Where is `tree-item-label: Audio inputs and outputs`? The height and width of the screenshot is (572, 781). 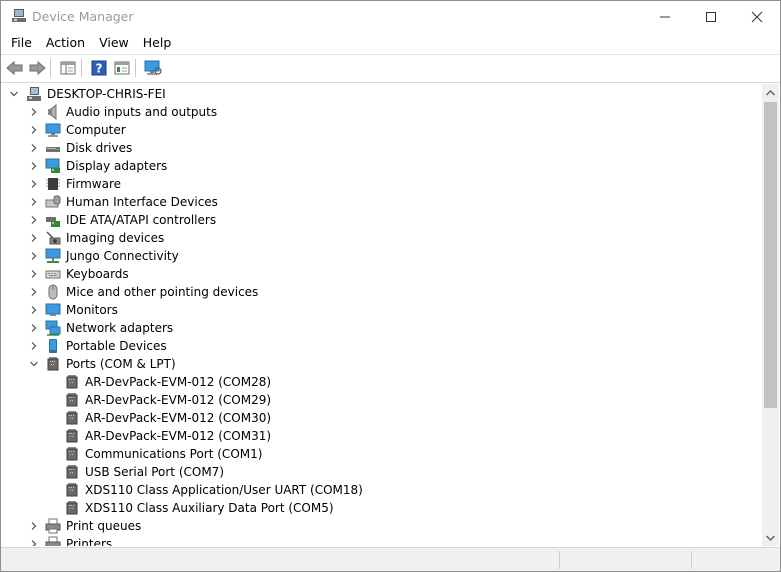 tree-item-label: Audio inputs and outputs is located at coordinates (142, 112).